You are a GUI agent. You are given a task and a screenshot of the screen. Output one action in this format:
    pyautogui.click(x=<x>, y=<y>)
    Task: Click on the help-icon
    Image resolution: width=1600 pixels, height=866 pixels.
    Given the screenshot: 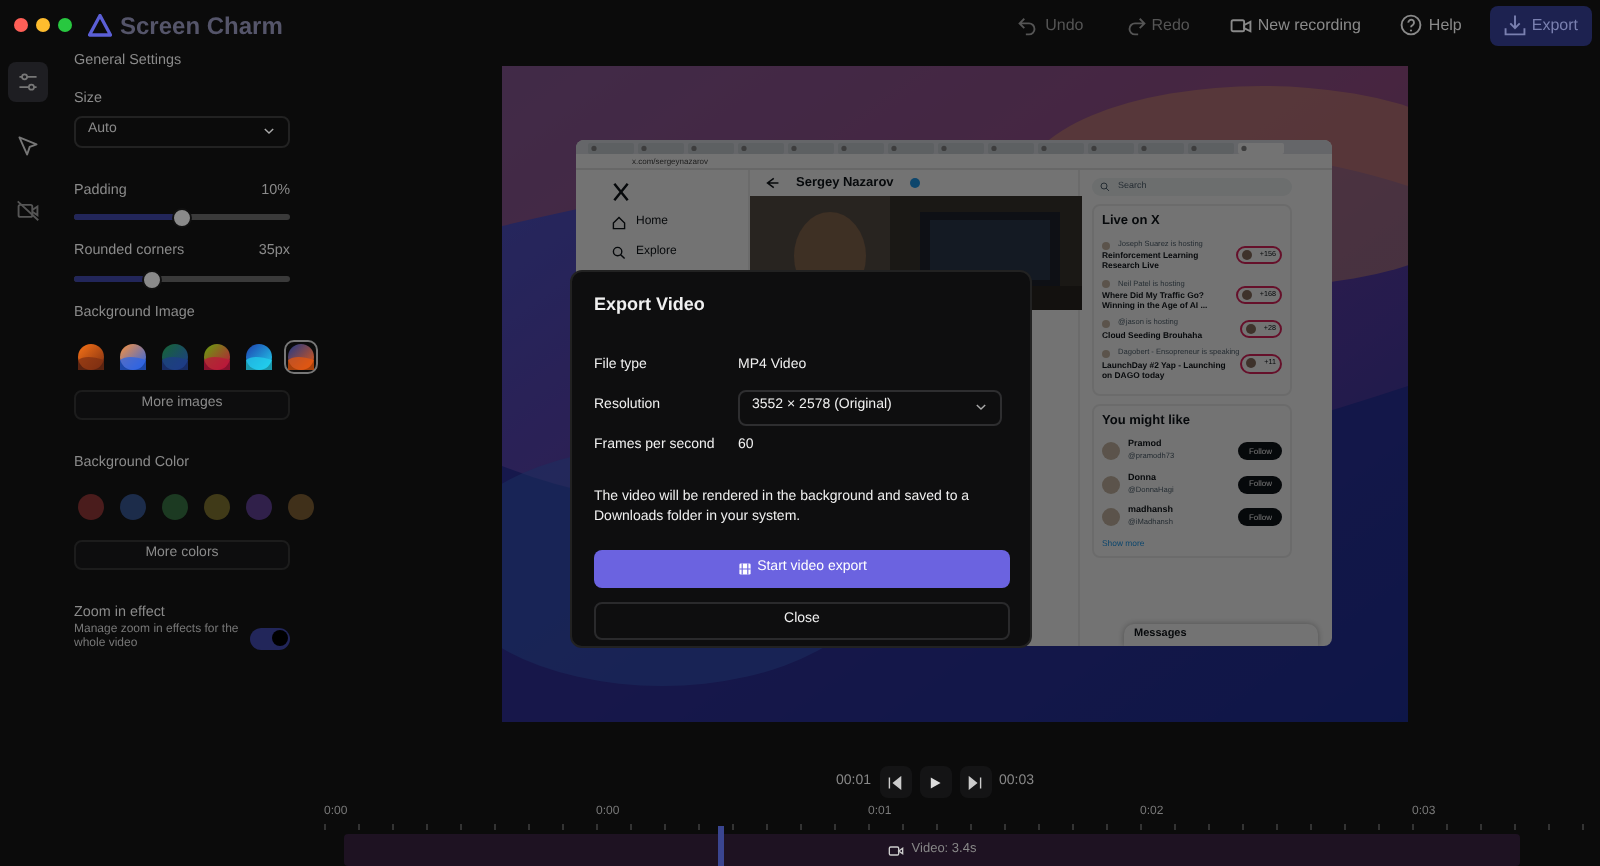 What is the action you would take?
    pyautogui.click(x=1411, y=25)
    